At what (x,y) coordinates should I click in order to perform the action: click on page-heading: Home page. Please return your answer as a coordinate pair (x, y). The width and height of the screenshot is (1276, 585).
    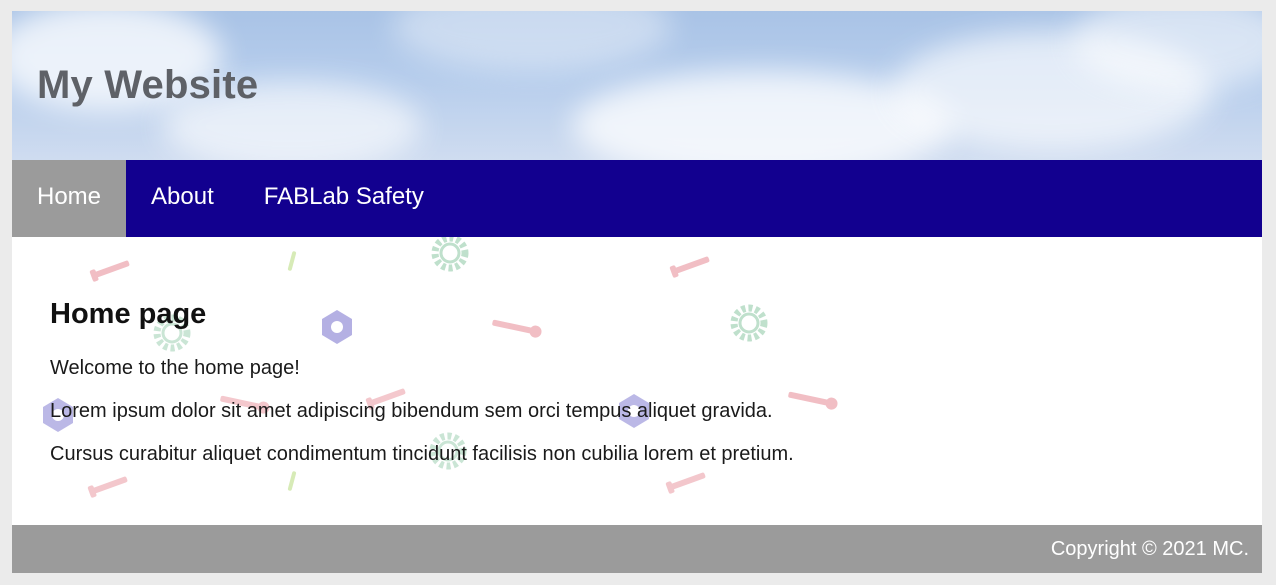
    Looking at the image, I should click on (128, 314).